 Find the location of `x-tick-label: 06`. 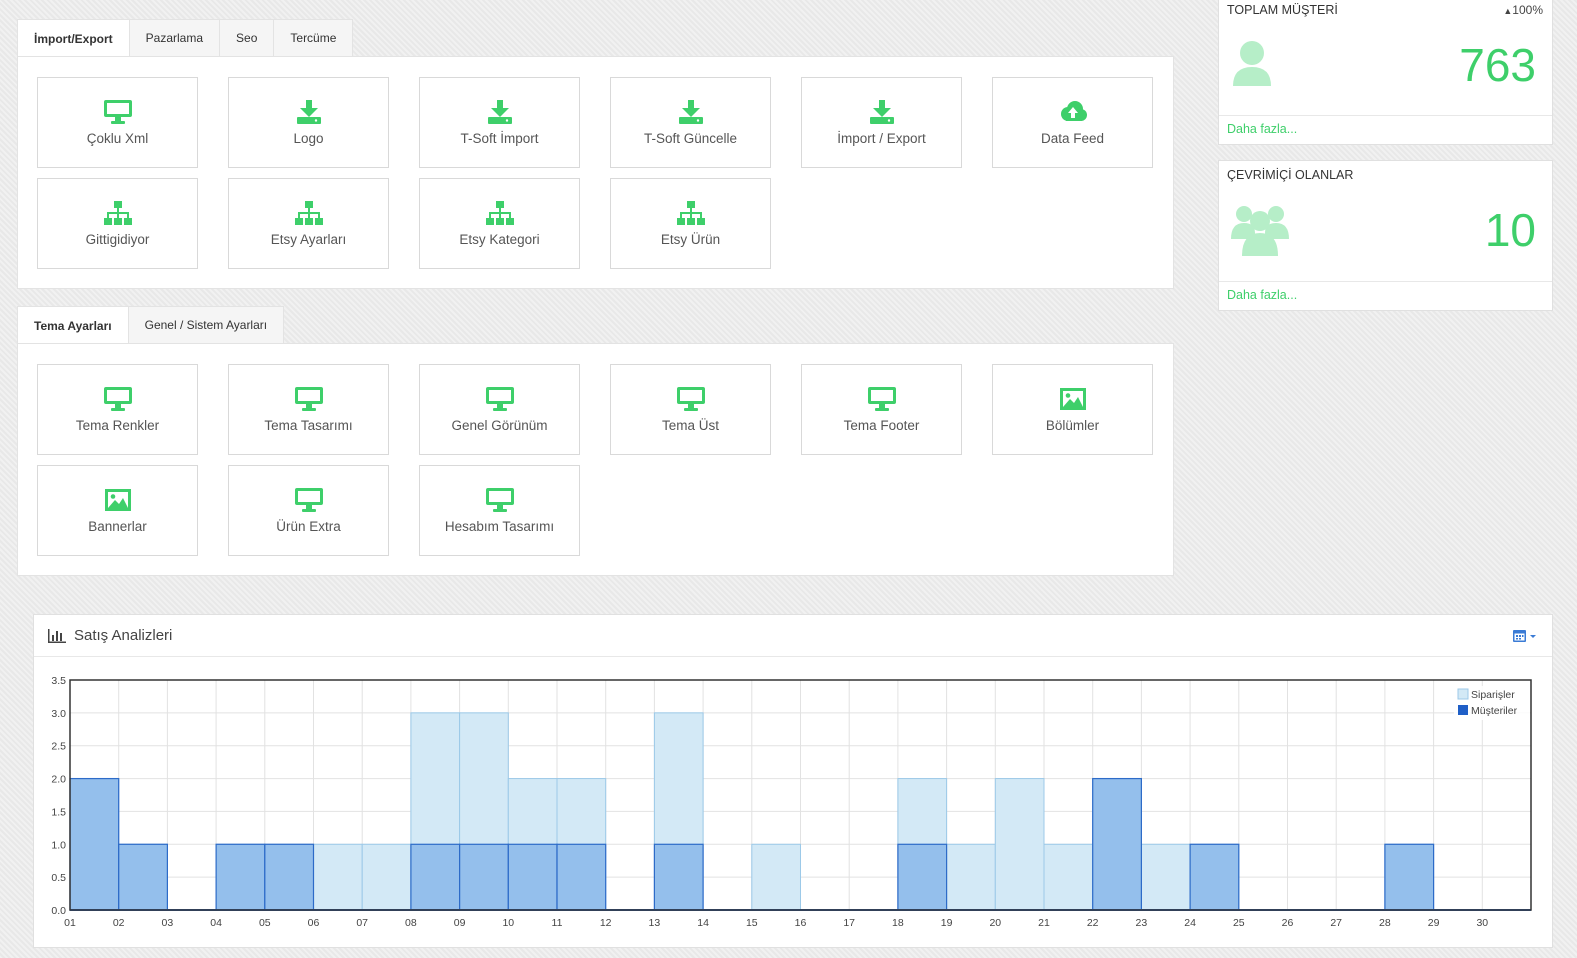

x-tick-label: 06 is located at coordinates (314, 923).